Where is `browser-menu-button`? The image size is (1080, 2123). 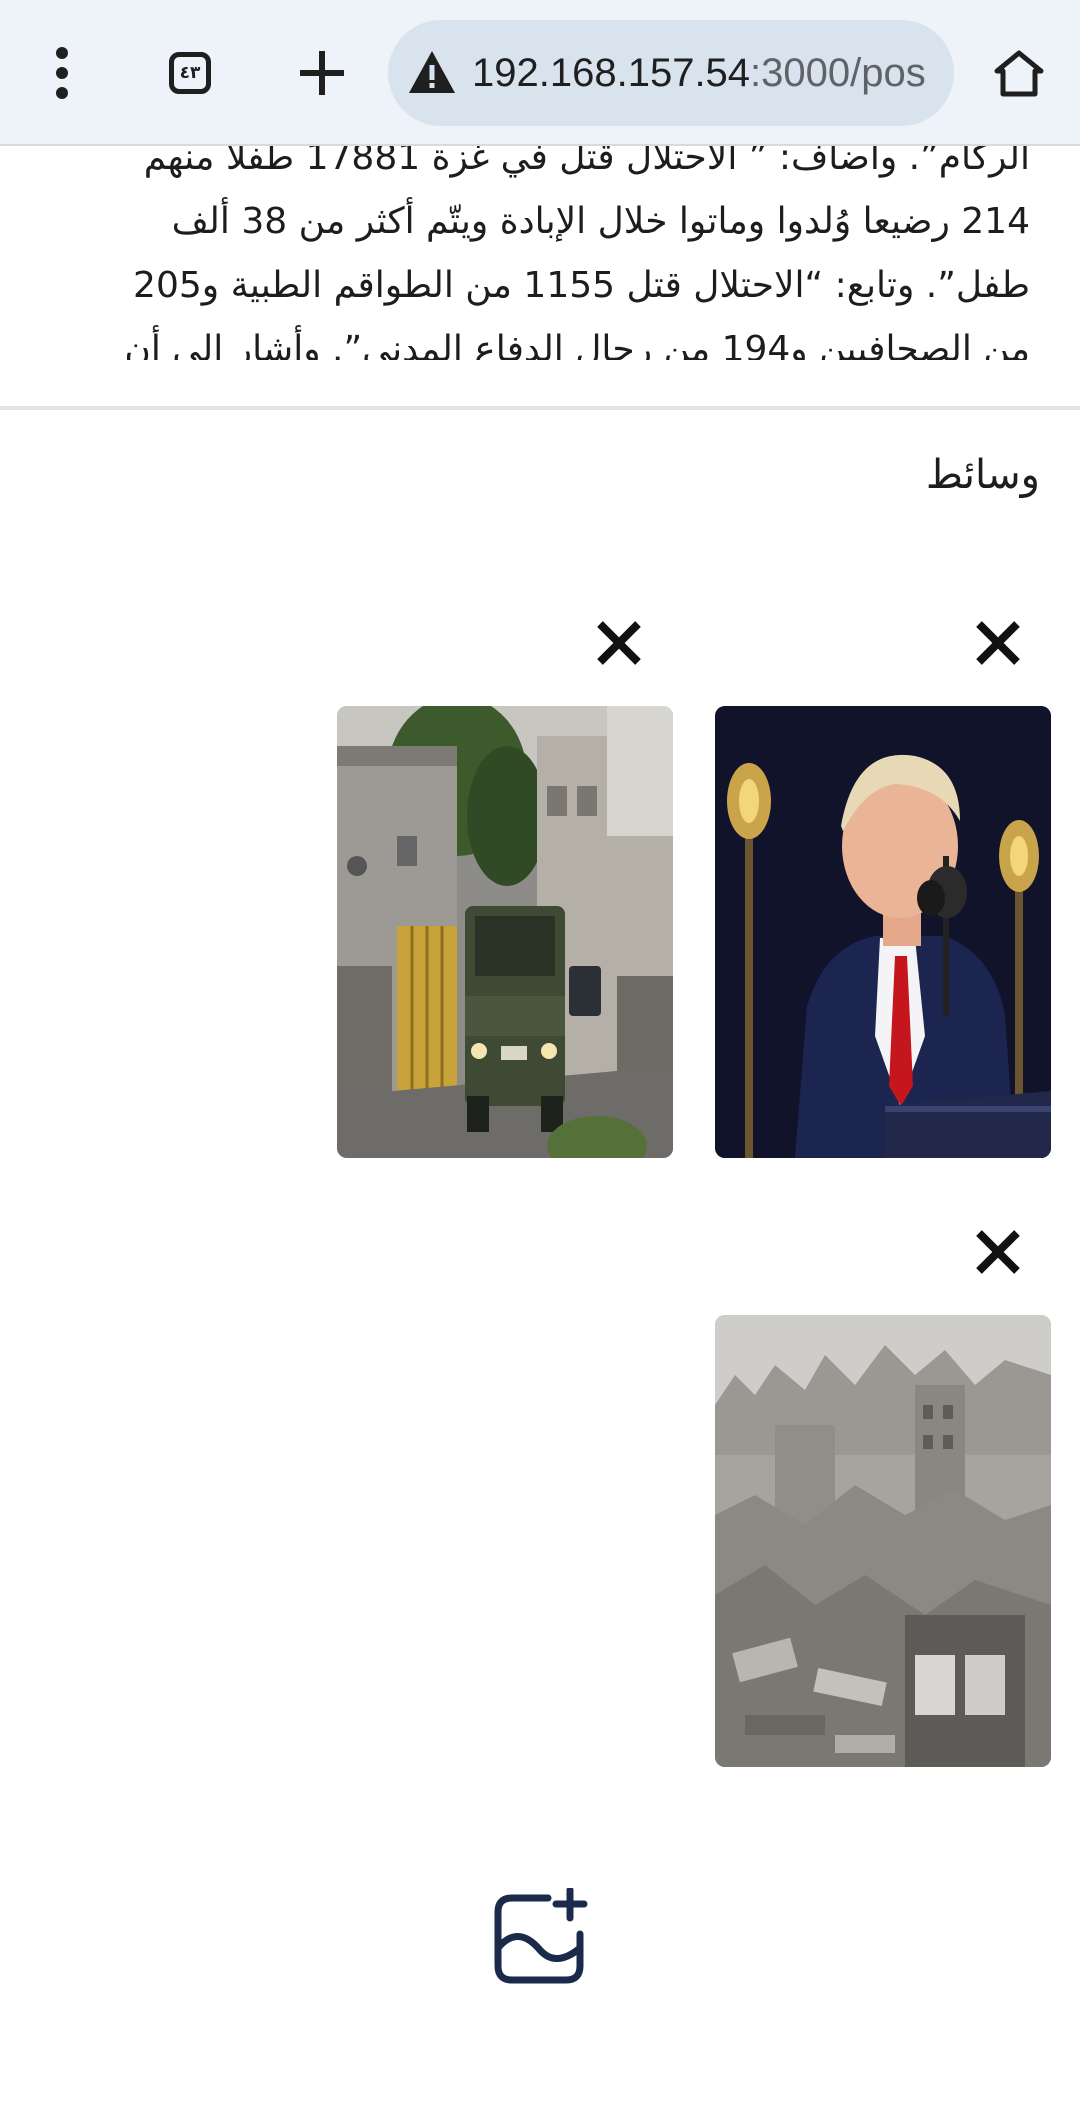 browser-menu-button is located at coordinates (62, 73).